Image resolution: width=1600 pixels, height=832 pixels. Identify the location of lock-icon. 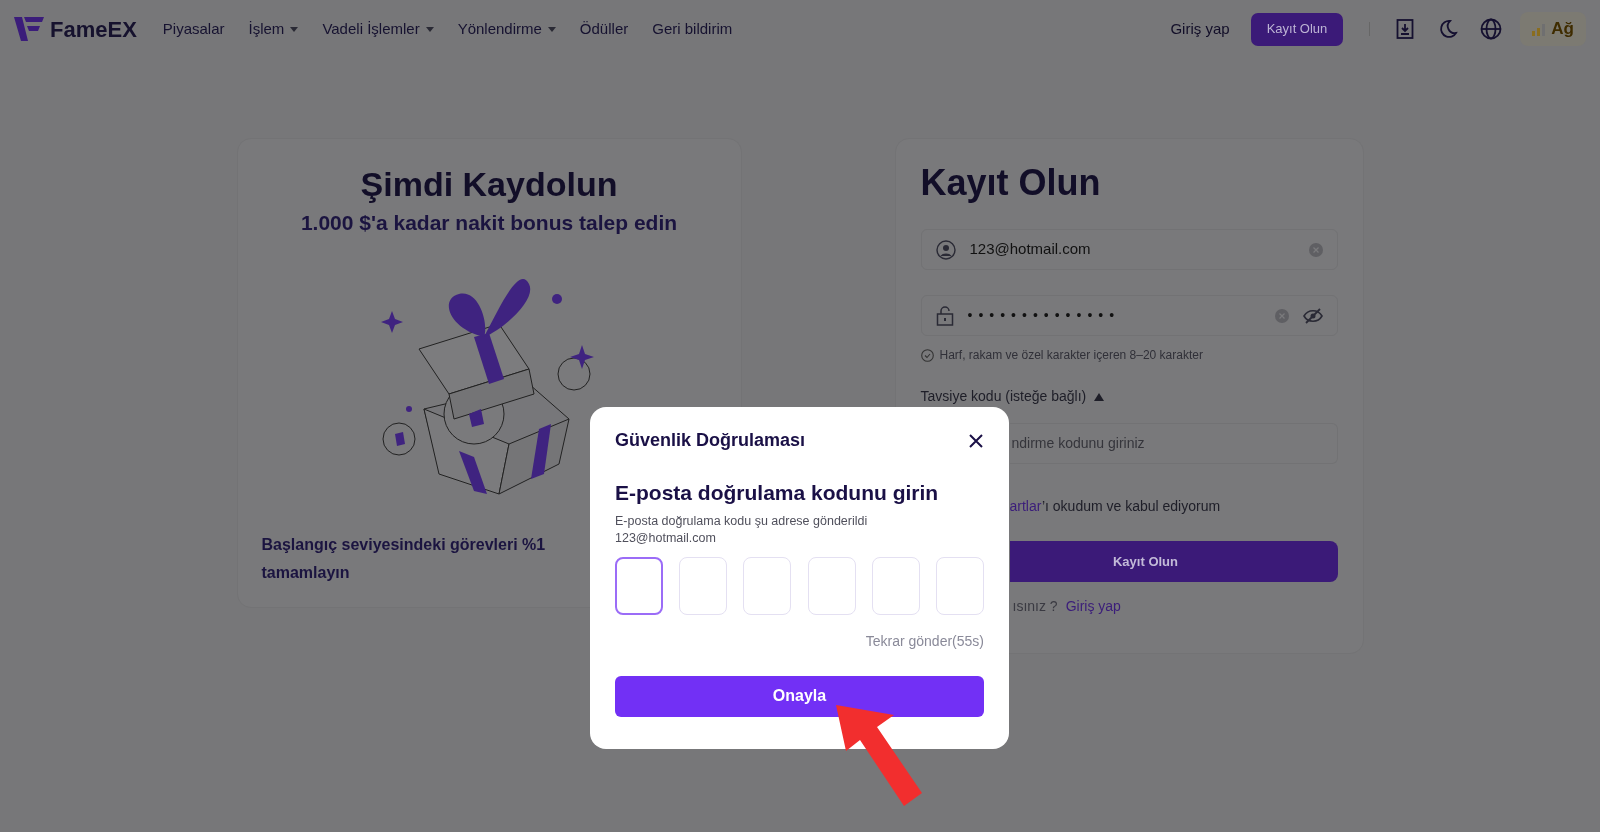
(944, 315).